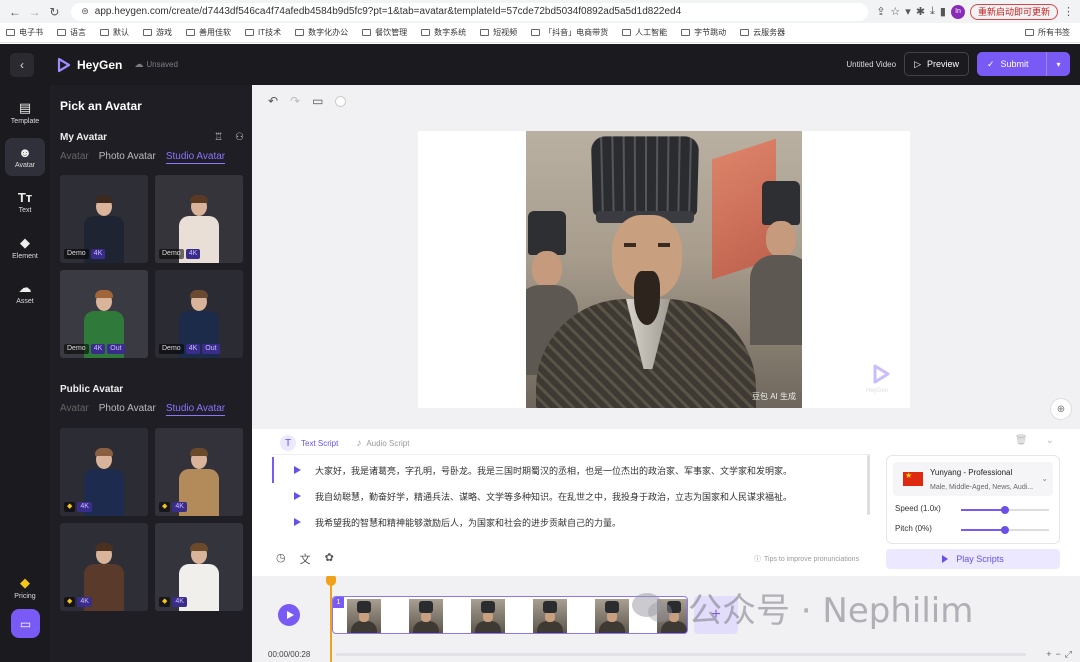  Describe the element at coordinates (644, 32) in the screenshot. I see `bookmark-item: 人工智能` at that location.